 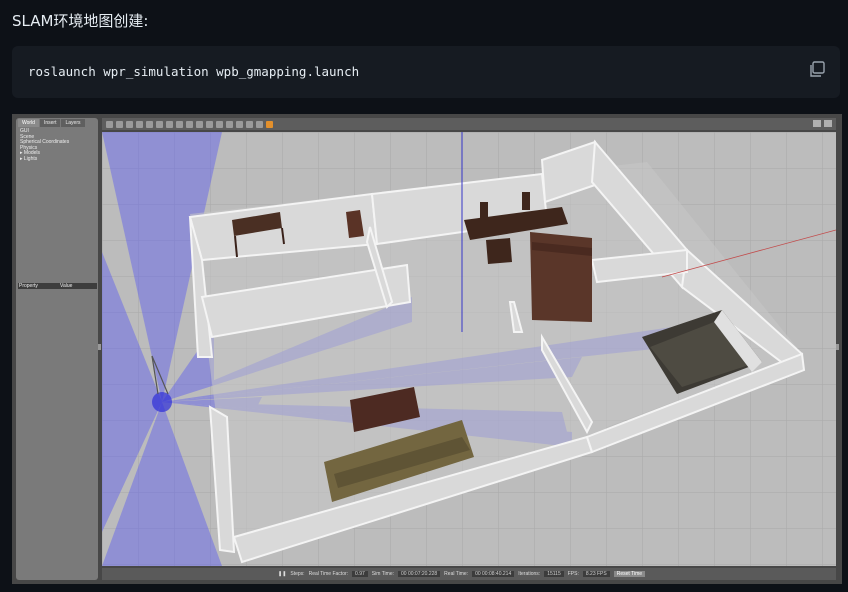 What do you see at coordinates (229, 124) in the screenshot?
I see `copy-model-icon` at bounding box center [229, 124].